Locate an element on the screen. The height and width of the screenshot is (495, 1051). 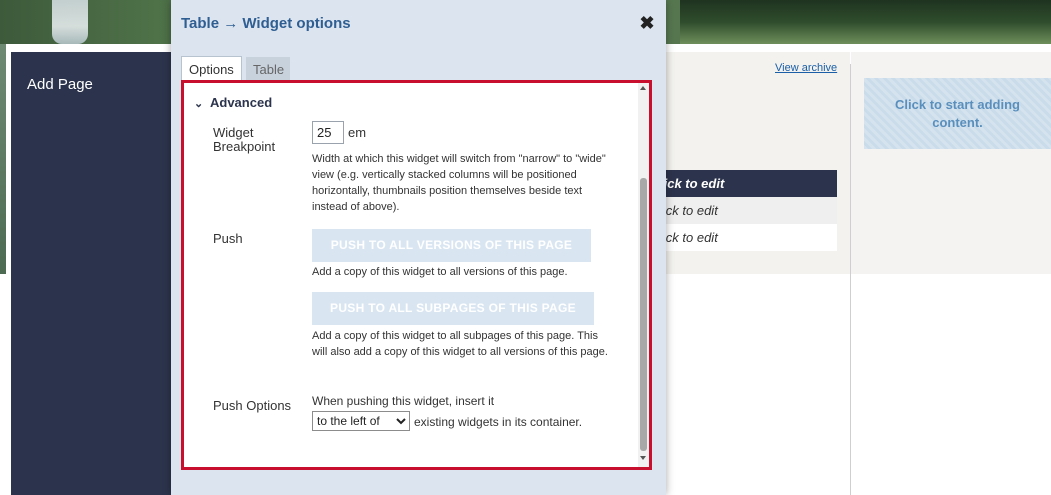
push-to-subpages-button: PUSH TO ALL SUBPAGES OF THIS PAGE is located at coordinates (453, 308).